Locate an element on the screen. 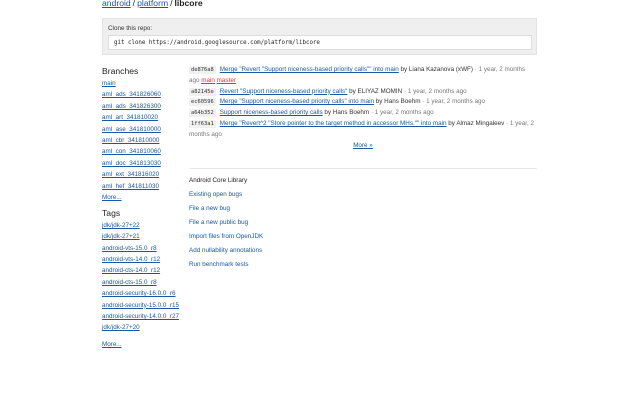 Image resolution: width=640 pixels, height=400 pixels. tag-item: android-cts-15.0_r8 is located at coordinates (142, 282).